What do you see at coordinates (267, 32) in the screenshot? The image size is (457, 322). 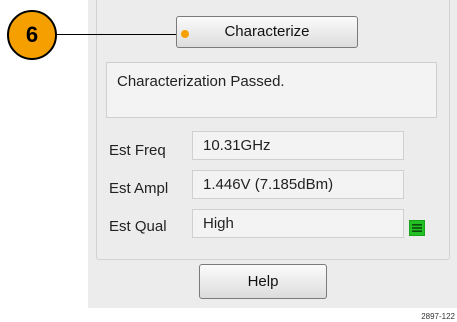 I see `characterize-button: Characterize` at bounding box center [267, 32].